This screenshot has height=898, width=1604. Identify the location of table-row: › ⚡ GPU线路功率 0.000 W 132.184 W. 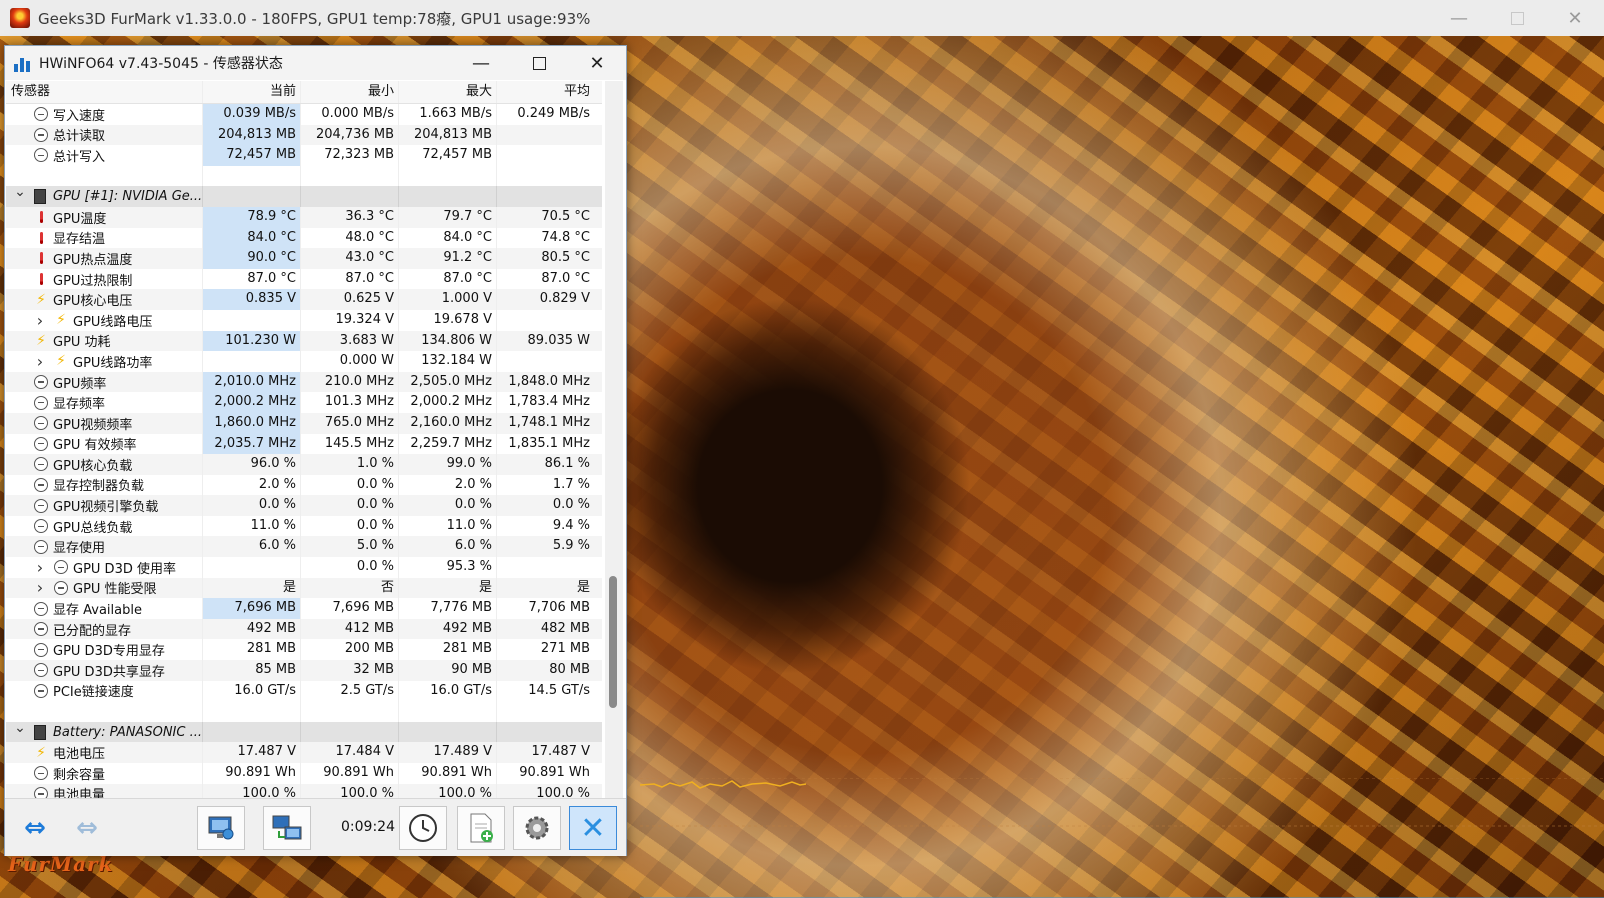
(304, 361).